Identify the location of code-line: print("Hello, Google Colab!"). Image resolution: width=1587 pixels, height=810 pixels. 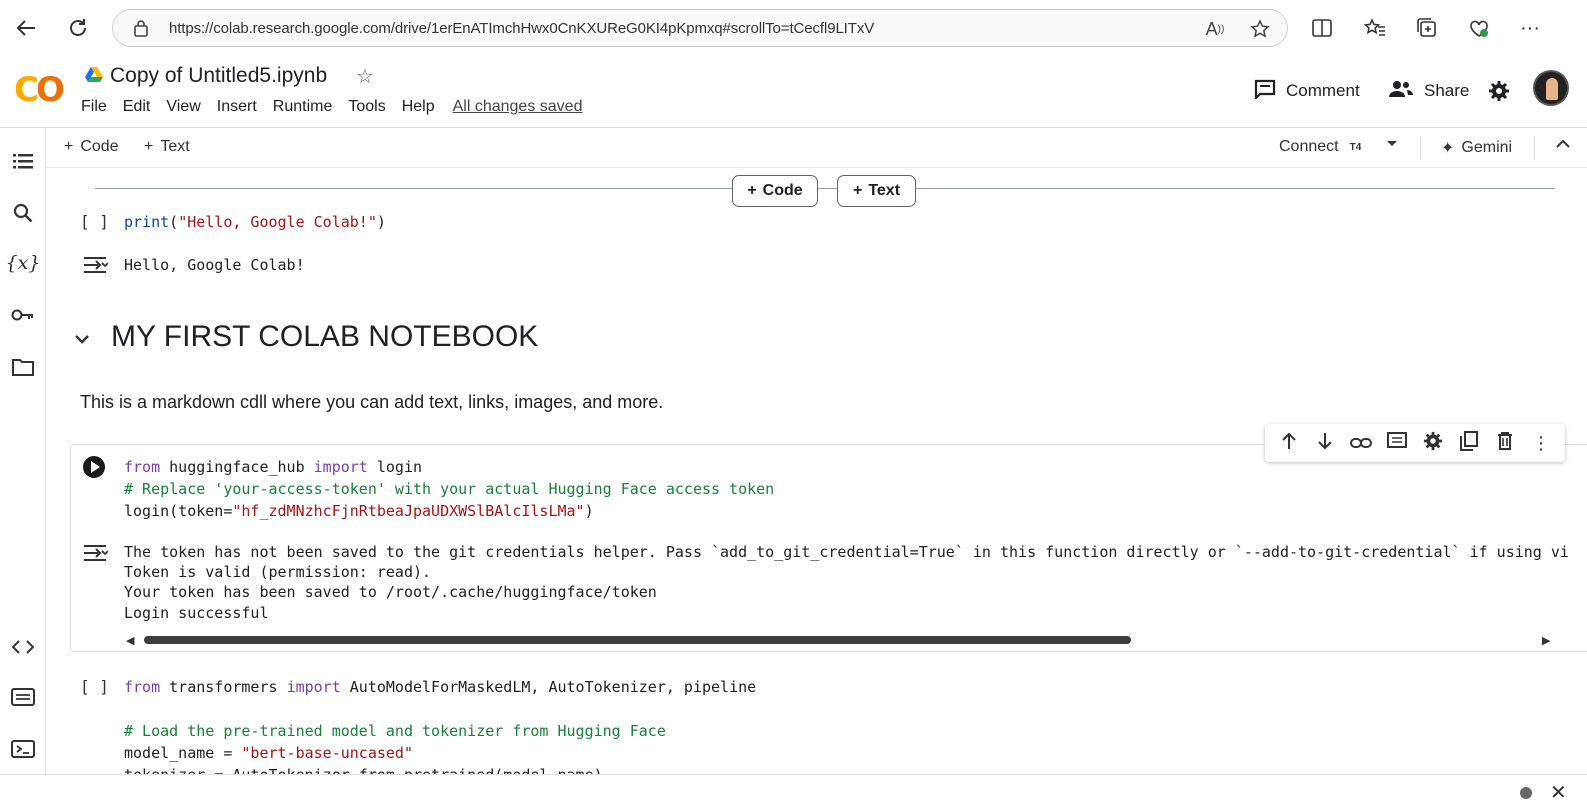
(255, 222).